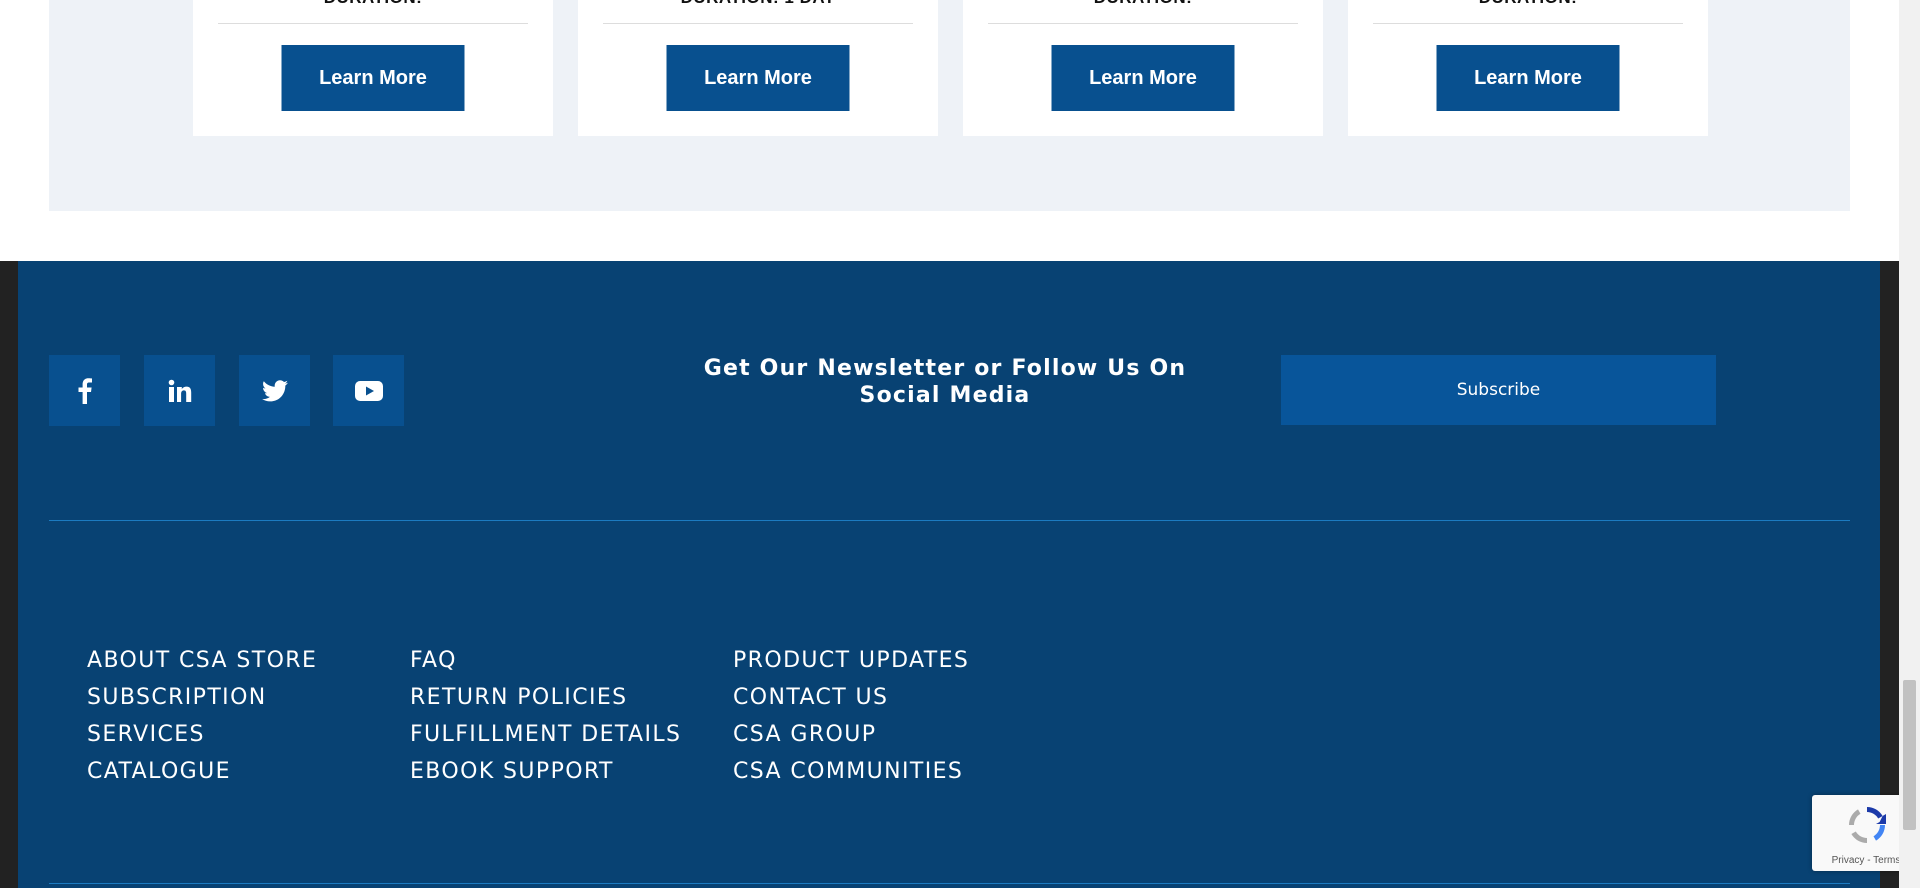  I want to click on footer-bottom-divider, so click(949, 883).